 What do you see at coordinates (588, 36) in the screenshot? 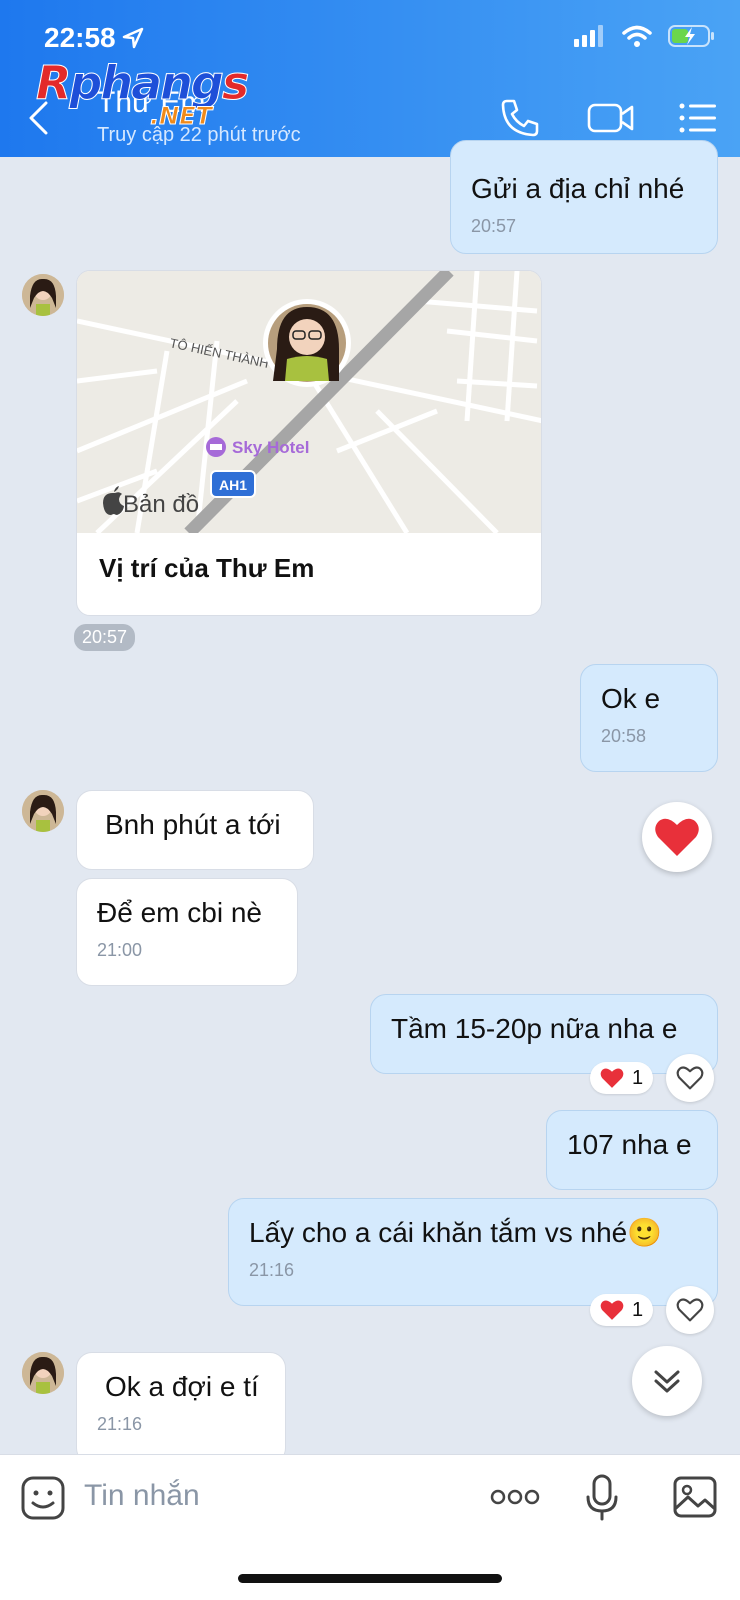
I see `cellular-signal-icon` at bounding box center [588, 36].